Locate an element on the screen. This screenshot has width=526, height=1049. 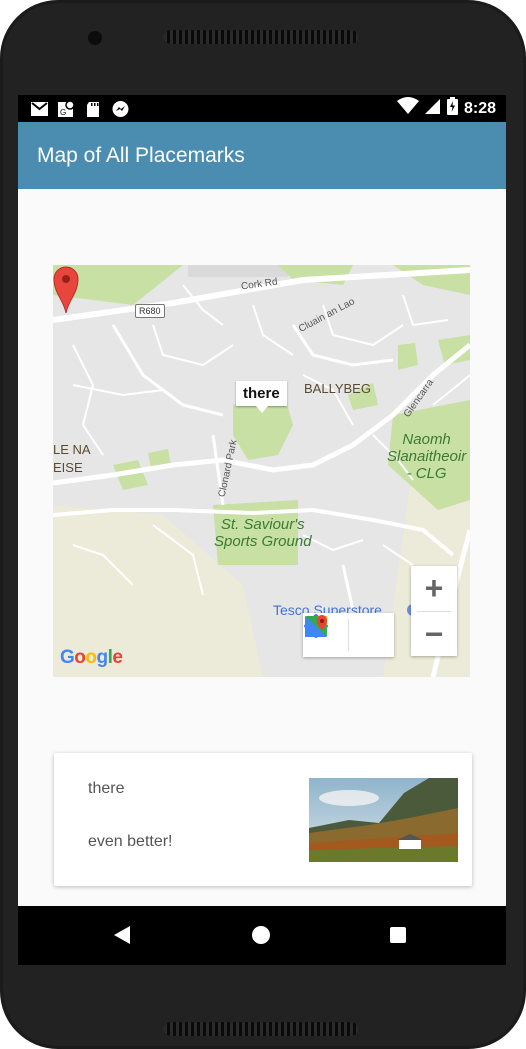
wifi-icon is located at coordinates (407, 108).